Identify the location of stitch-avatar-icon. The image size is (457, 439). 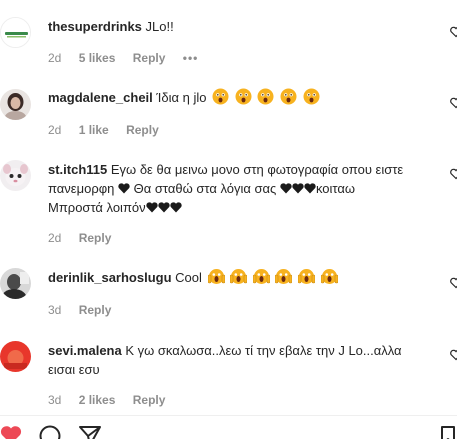
(15, 175).